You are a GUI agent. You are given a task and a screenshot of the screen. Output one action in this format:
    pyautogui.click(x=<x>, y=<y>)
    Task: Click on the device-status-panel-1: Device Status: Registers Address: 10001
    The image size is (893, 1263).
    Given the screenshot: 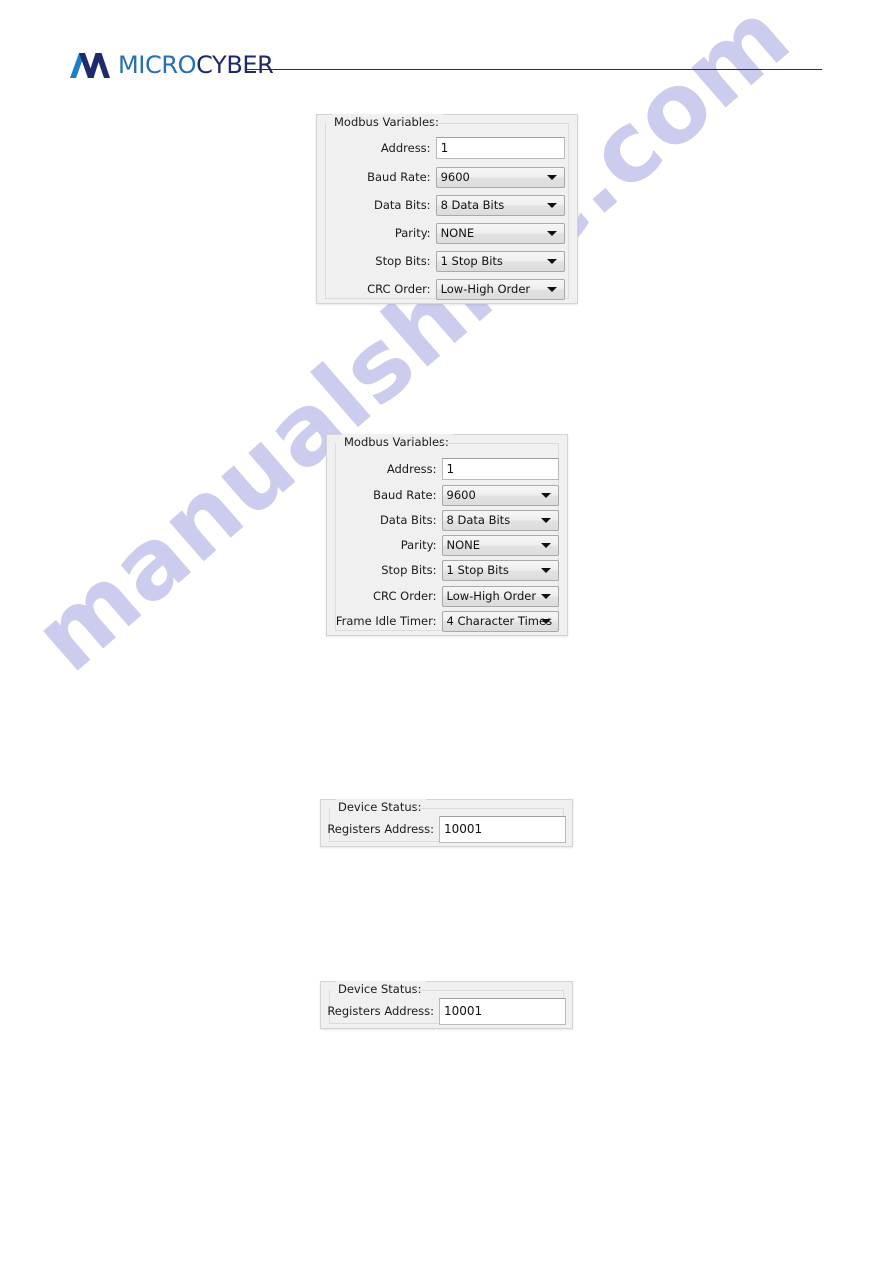 What is the action you would take?
    pyautogui.click(x=446, y=823)
    